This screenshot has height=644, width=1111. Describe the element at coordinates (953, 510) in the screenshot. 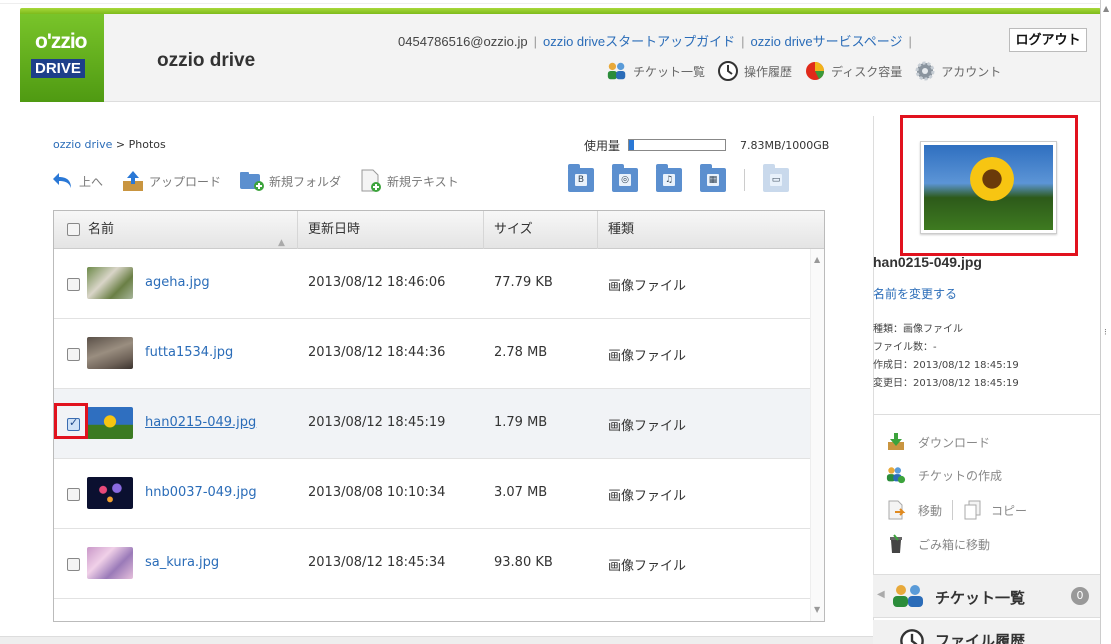

I see `action-divider` at that location.